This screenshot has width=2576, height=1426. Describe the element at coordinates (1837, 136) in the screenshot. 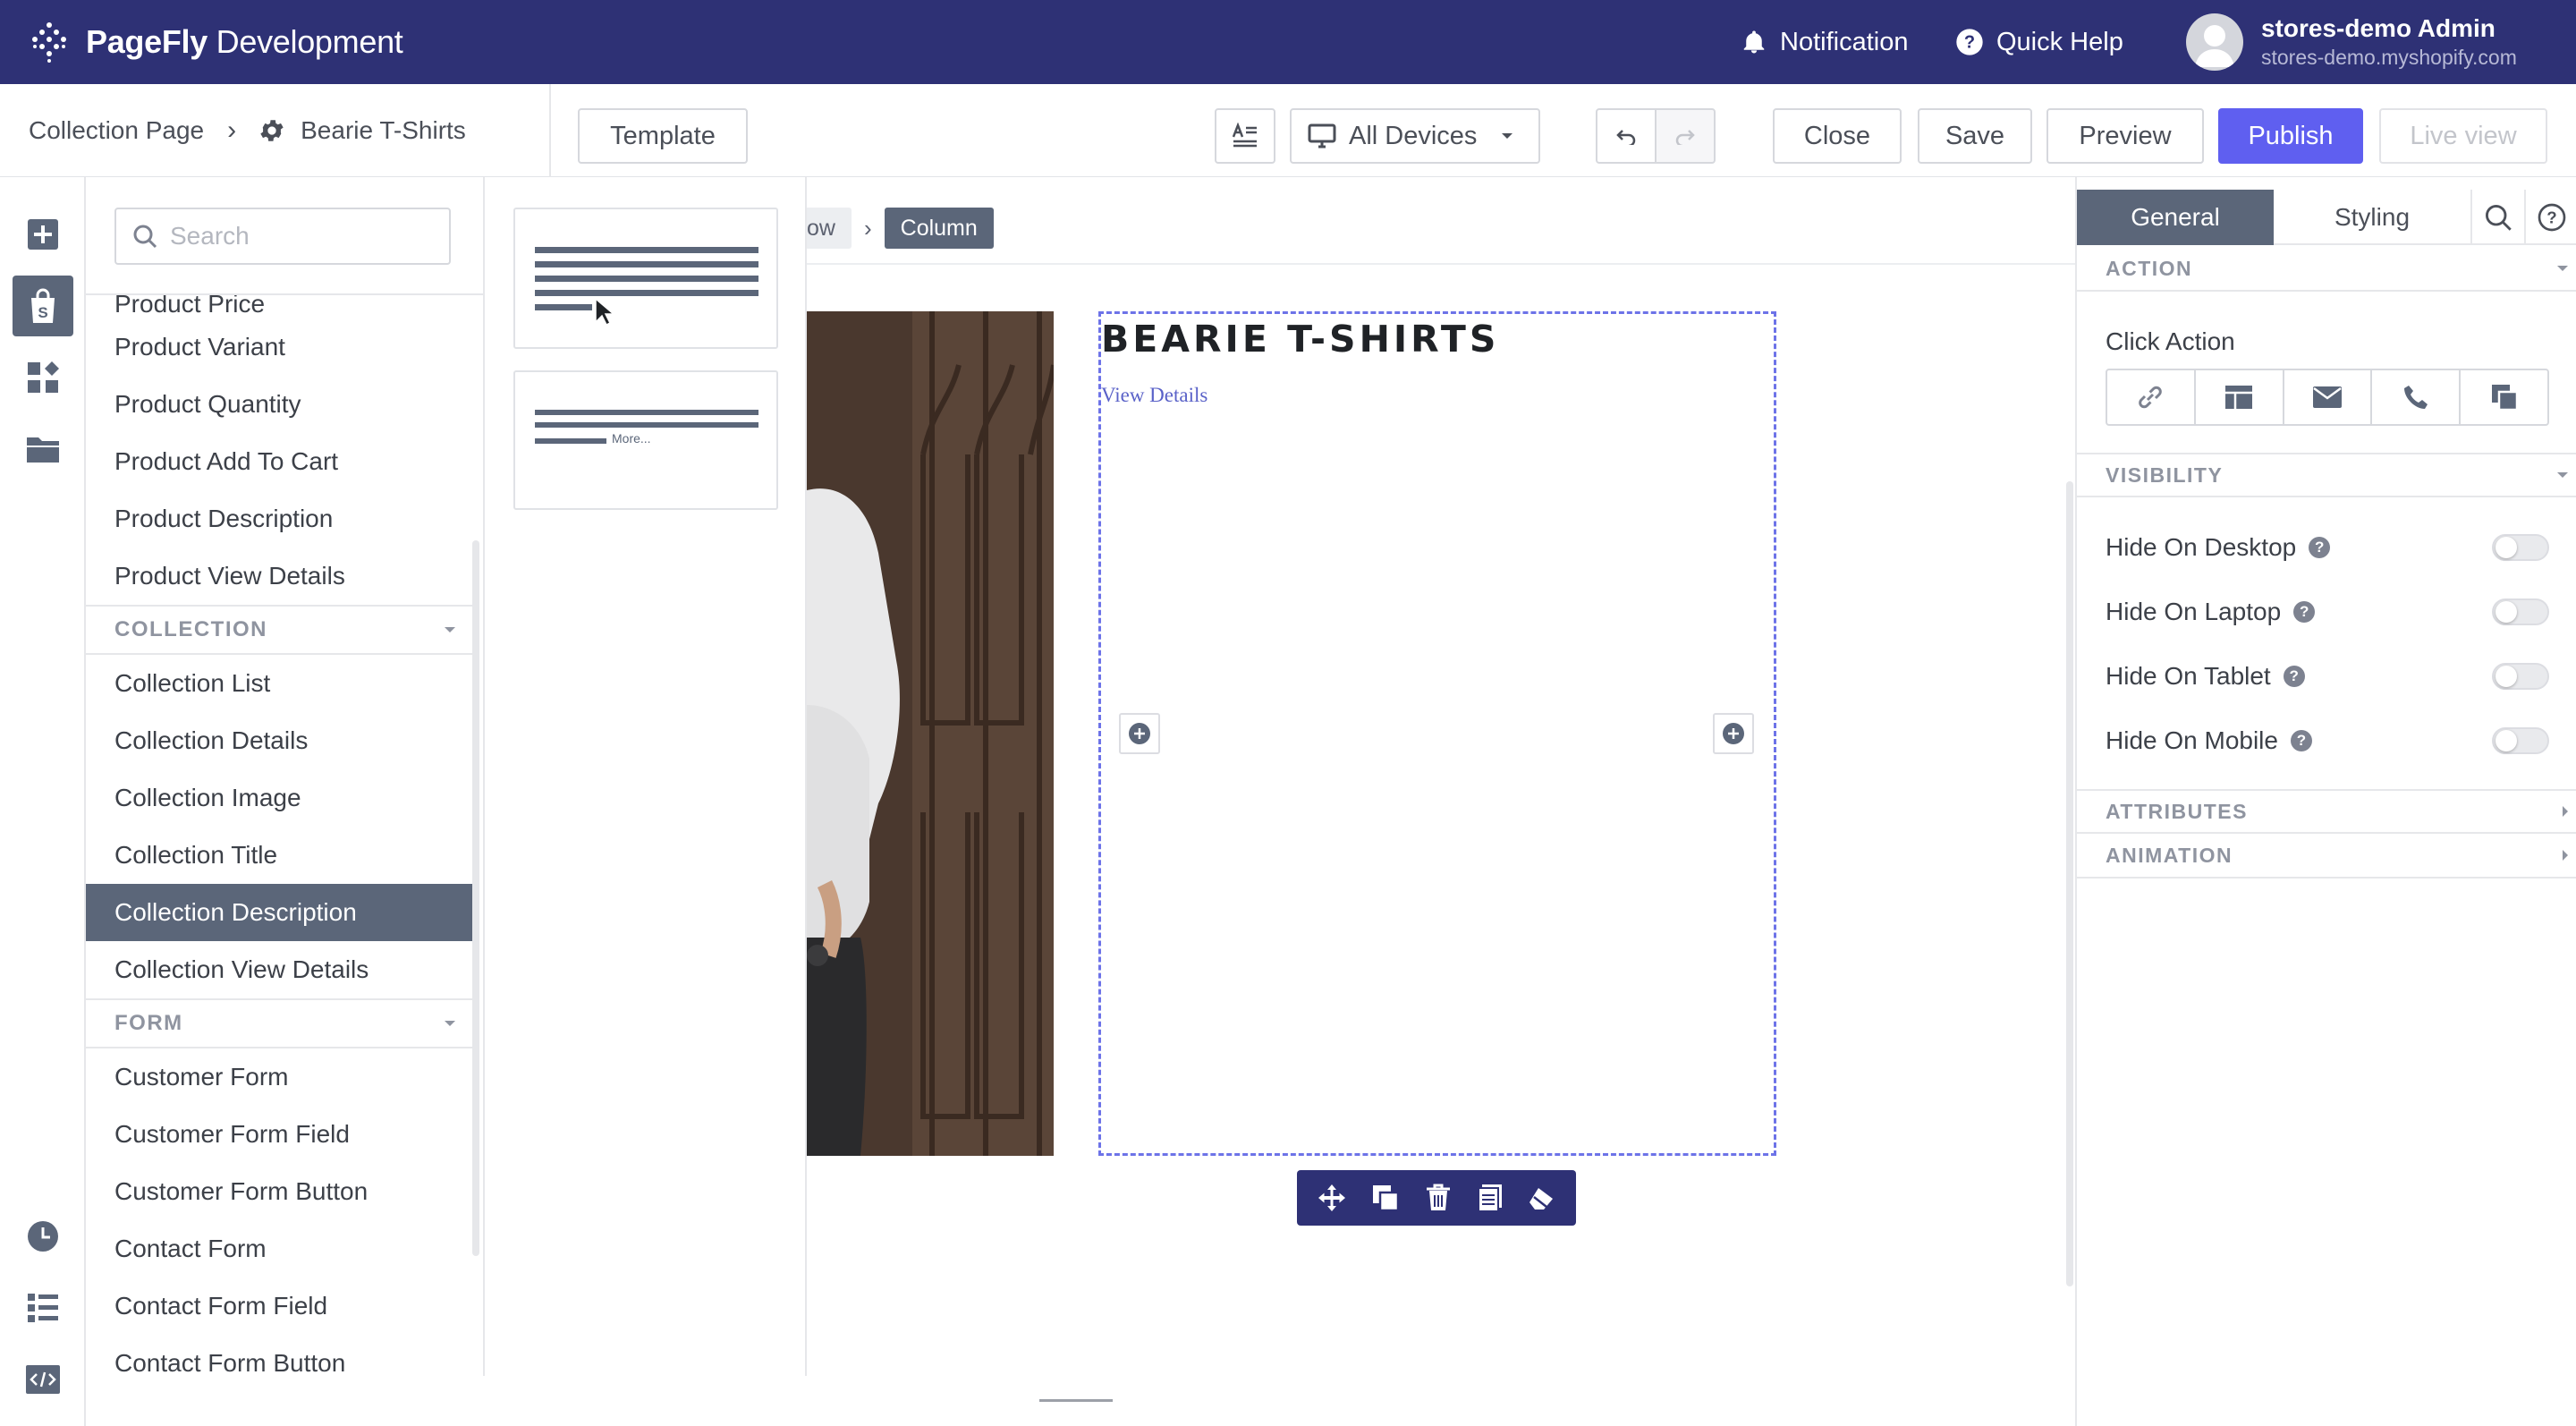

I see `close-button: Close` at that location.